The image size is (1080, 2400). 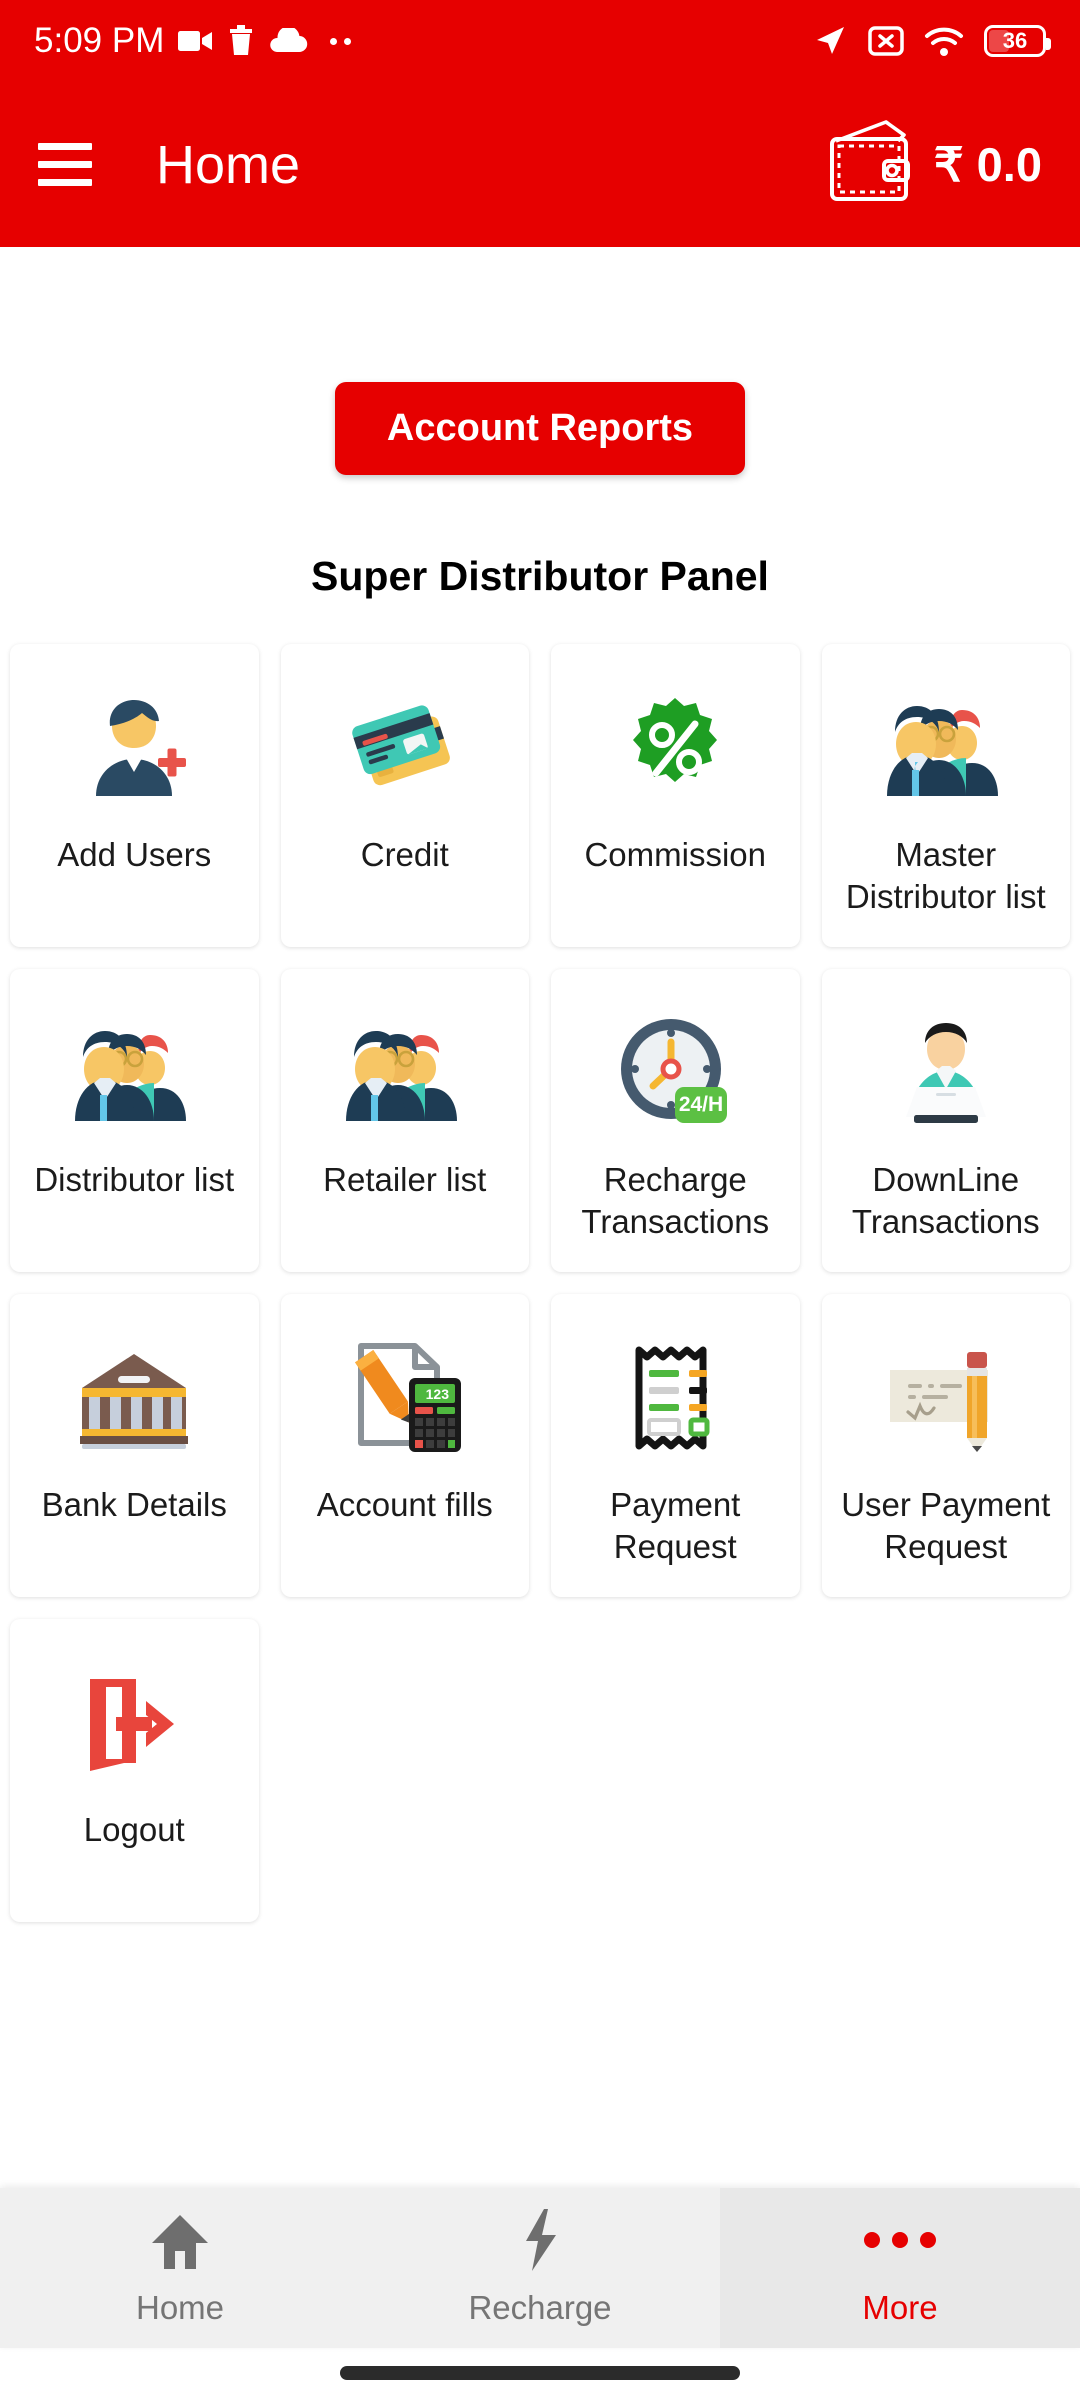 What do you see at coordinates (540, 164) in the screenshot?
I see `app-bar: Home ₹ 0.0` at bounding box center [540, 164].